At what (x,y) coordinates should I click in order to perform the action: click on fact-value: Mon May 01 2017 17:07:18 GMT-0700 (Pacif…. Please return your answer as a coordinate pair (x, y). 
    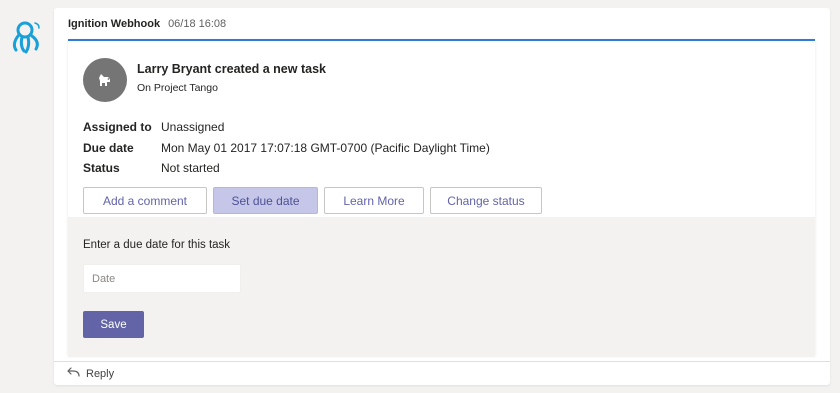
    Looking at the image, I should click on (325, 147).